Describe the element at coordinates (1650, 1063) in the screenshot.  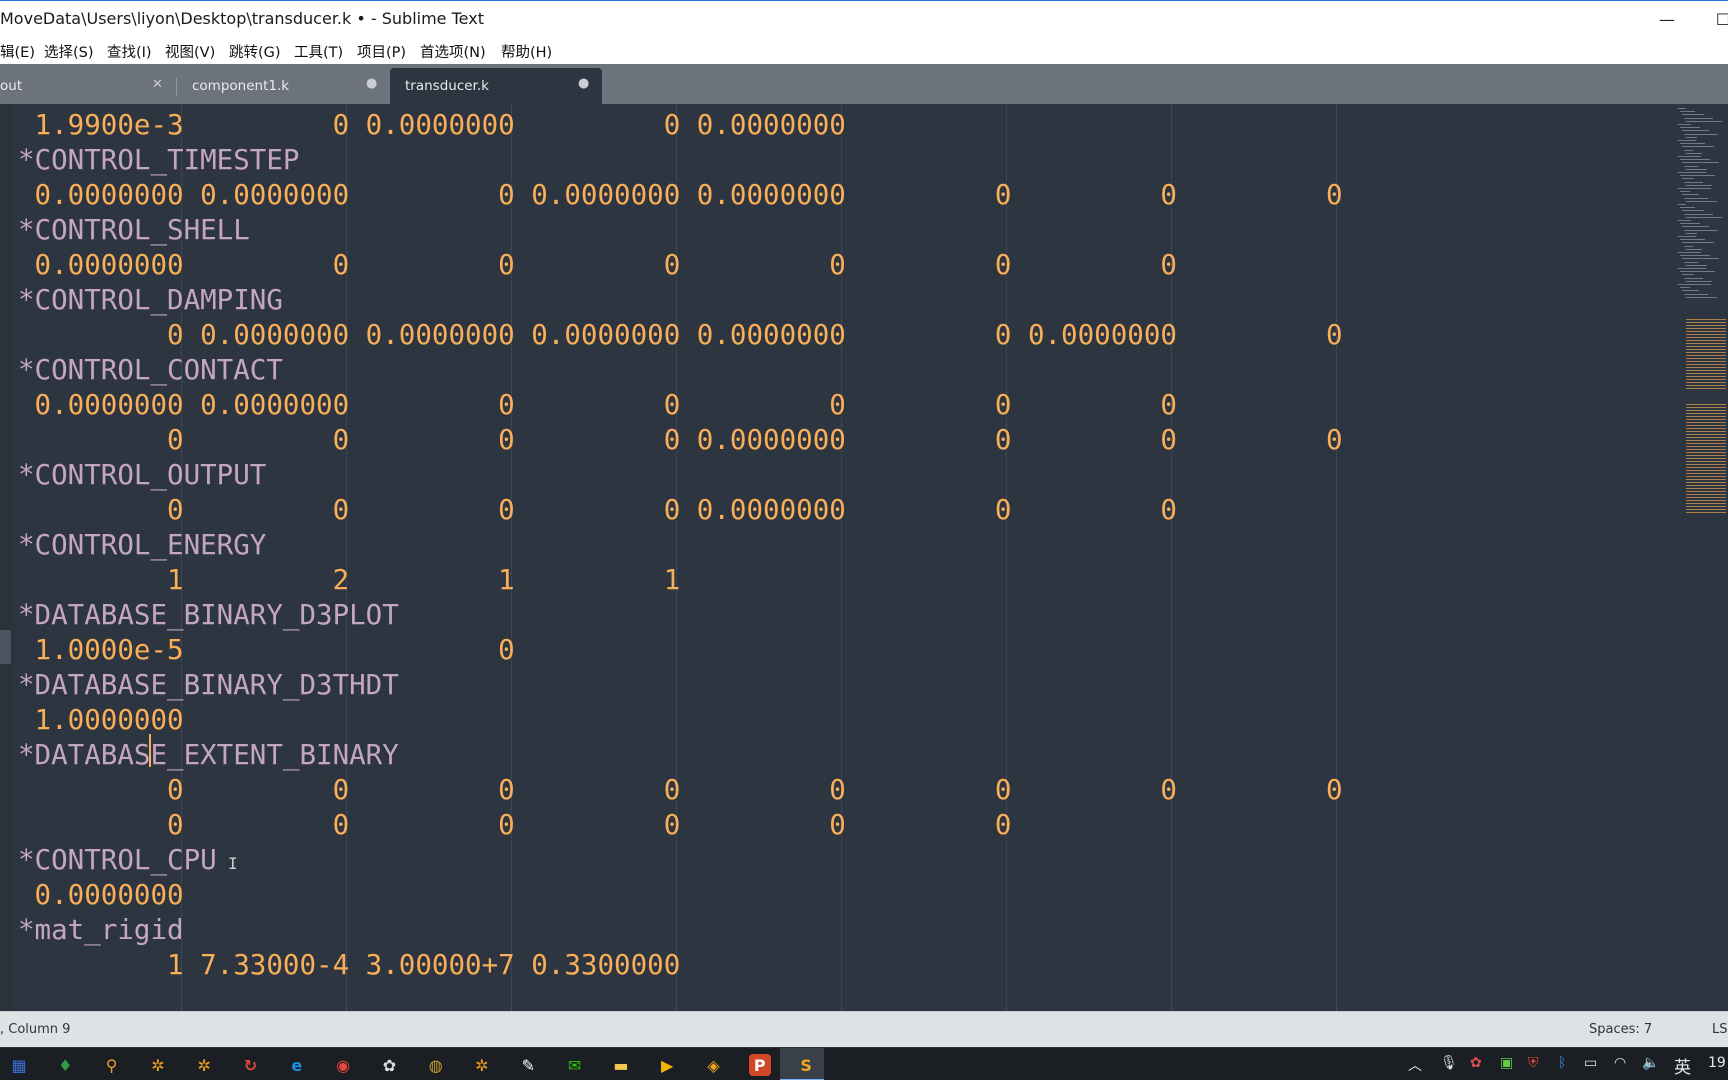
I see `volume-icon: 🔈` at that location.